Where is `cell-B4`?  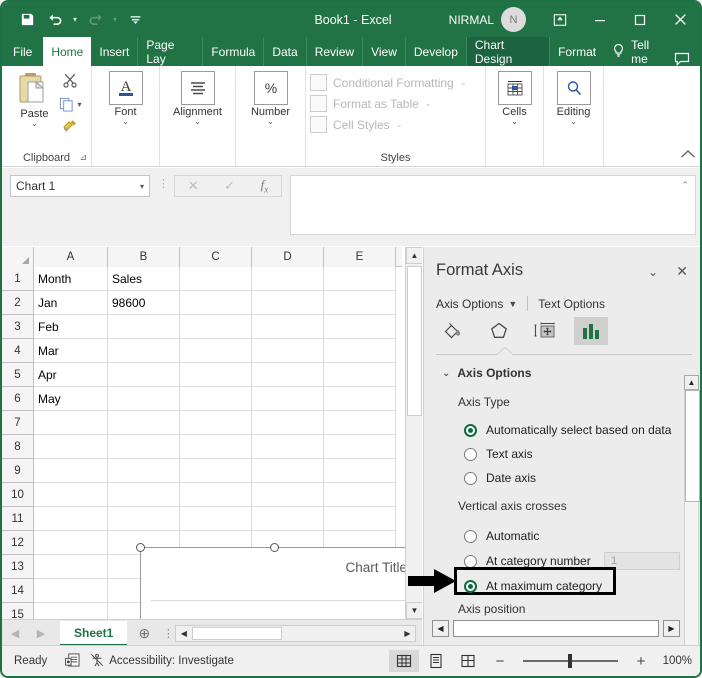
cell-B4 is located at coordinates (144, 351).